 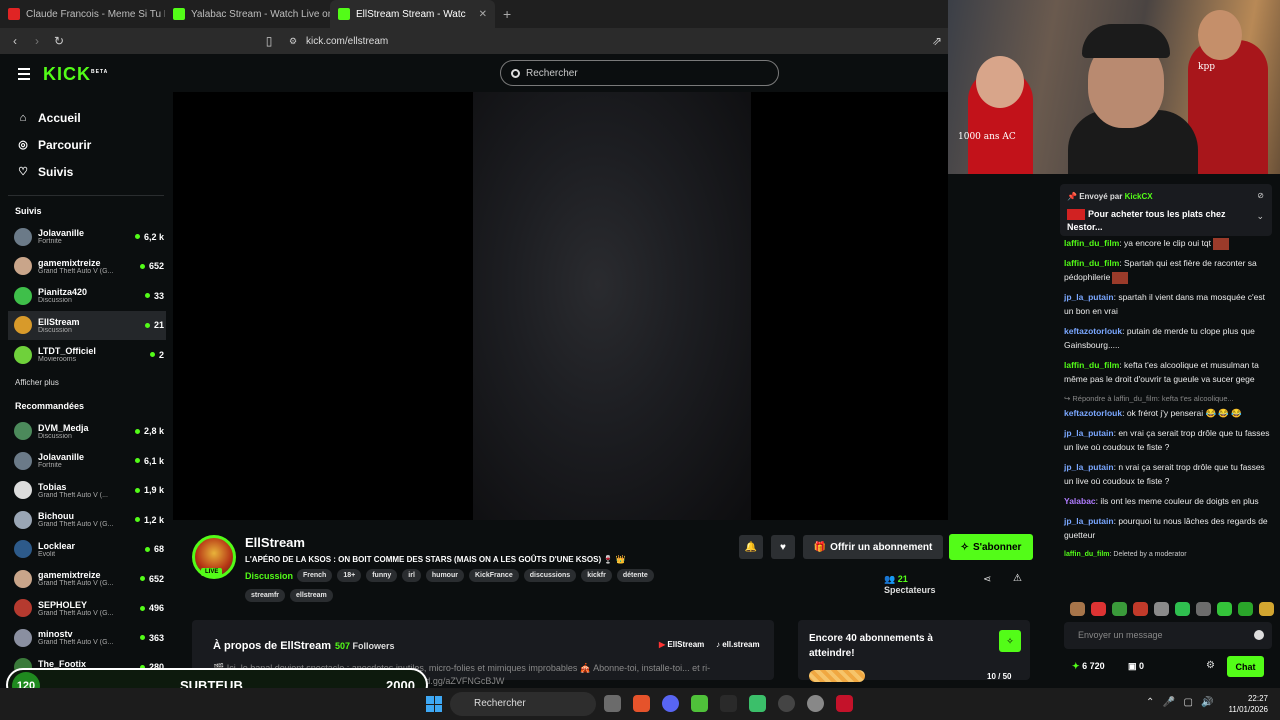 I want to click on url-field: kick.com/ellstream, so click(x=347, y=41).